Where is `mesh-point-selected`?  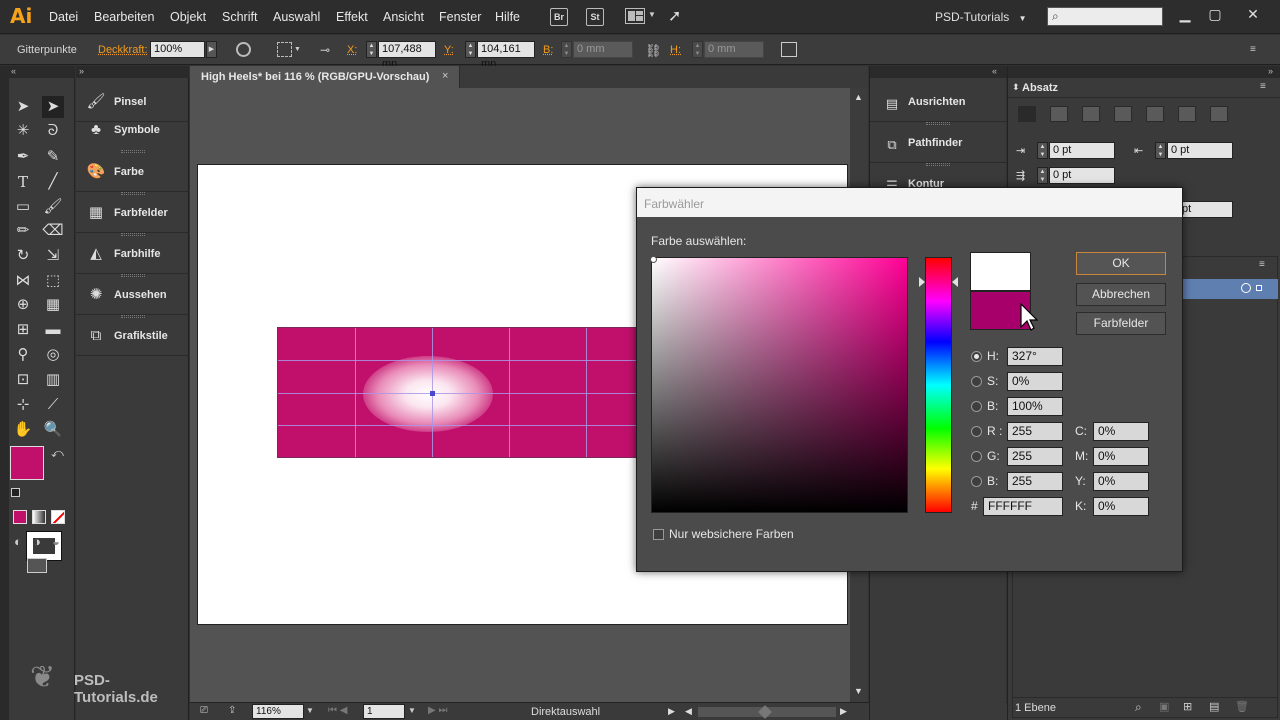 mesh-point-selected is located at coordinates (432, 393).